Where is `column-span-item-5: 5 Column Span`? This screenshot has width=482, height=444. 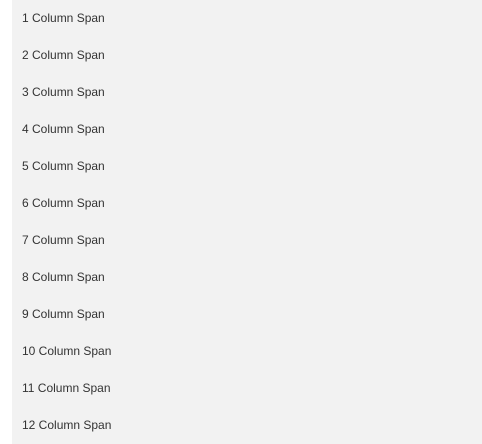
column-span-item-5: 5 Column Span is located at coordinates (63, 166).